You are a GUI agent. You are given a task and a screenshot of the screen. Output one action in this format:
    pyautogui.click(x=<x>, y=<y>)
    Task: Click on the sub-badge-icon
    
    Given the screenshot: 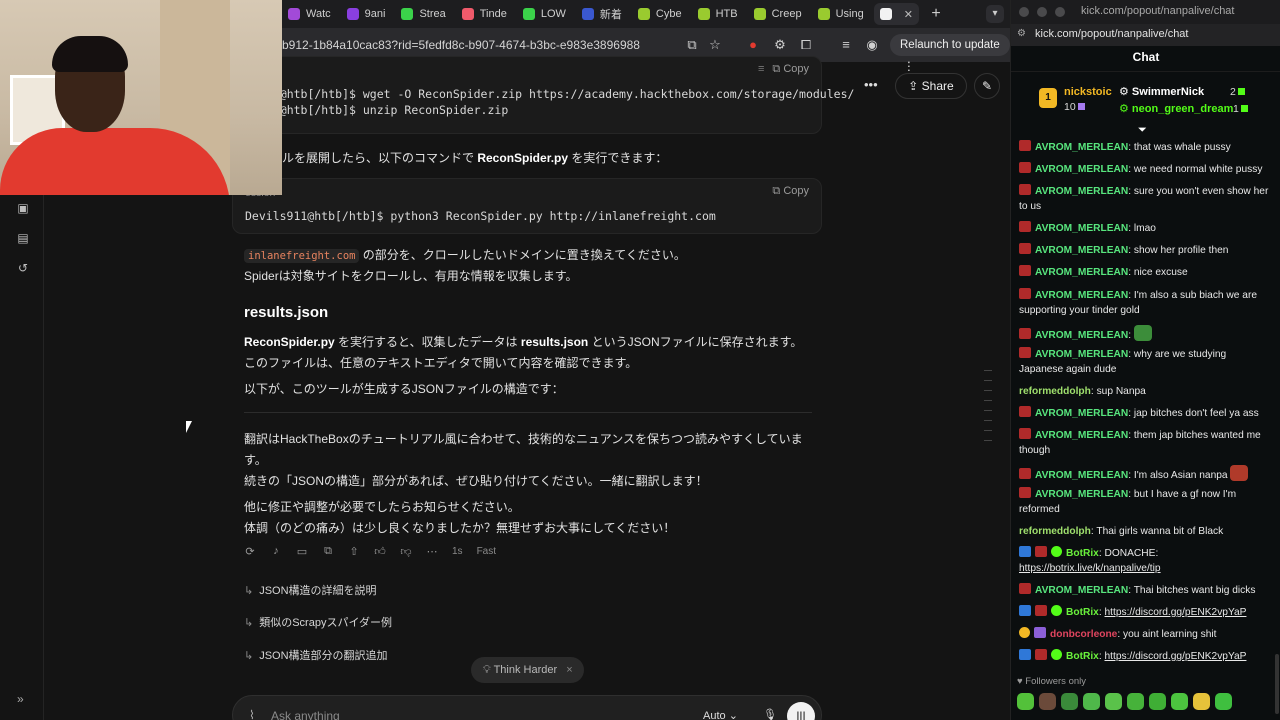 What is the action you would take?
    pyautogui.click(x=1025, y=352)
    